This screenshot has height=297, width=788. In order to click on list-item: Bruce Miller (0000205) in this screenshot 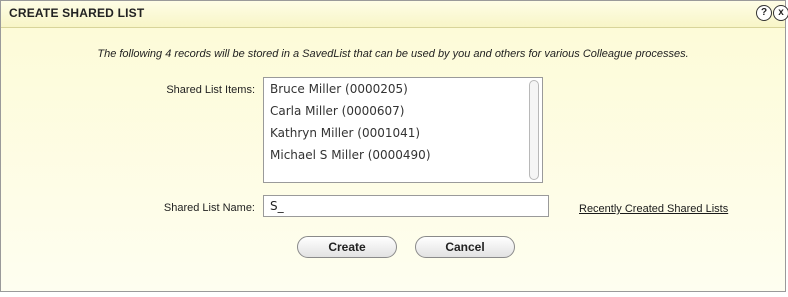, I will do `click(403, 89)`.